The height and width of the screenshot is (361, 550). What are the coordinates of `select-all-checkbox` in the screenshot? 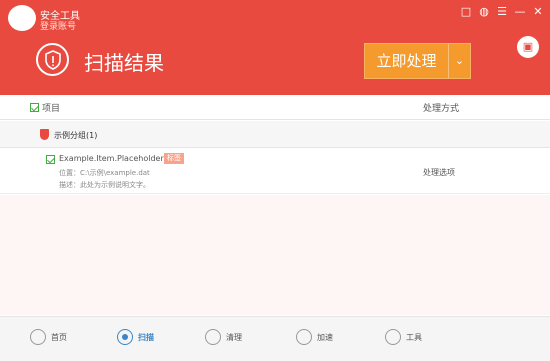 It's located at (34, 107).